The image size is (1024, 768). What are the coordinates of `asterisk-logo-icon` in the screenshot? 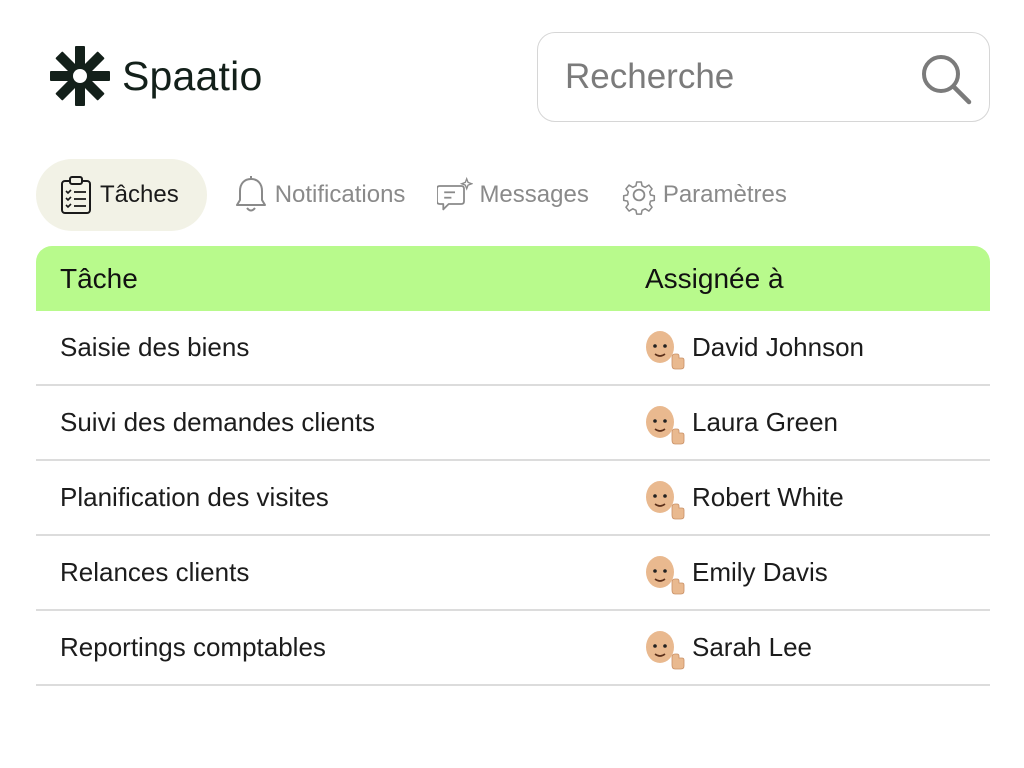 It's located at (80, 76).